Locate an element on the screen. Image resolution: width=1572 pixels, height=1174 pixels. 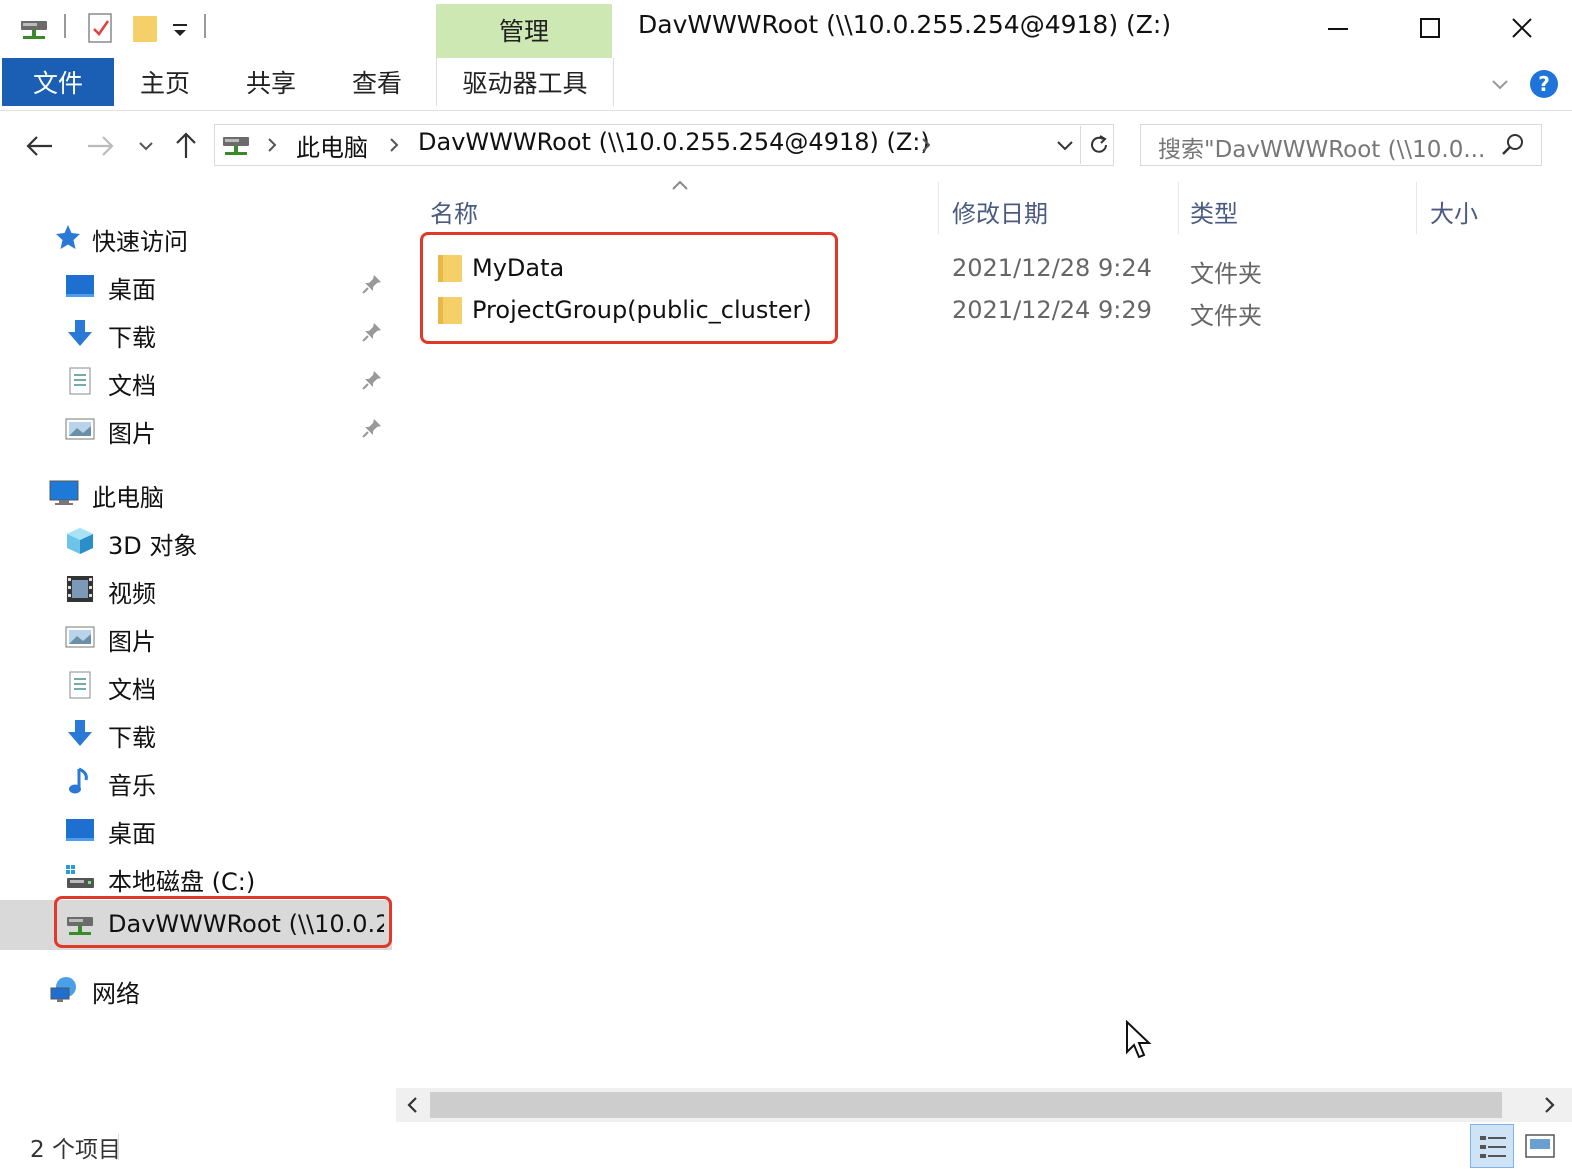
breadcrumb-this-pc: 此电脑 is located at coordinates (332, 145).